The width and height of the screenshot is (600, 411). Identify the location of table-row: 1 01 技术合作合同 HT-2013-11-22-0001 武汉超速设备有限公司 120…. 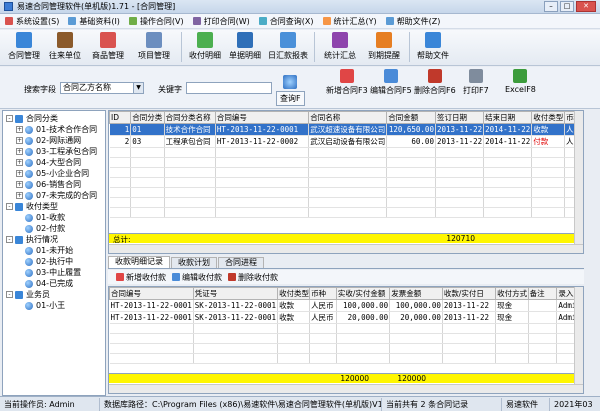
(346, 129).